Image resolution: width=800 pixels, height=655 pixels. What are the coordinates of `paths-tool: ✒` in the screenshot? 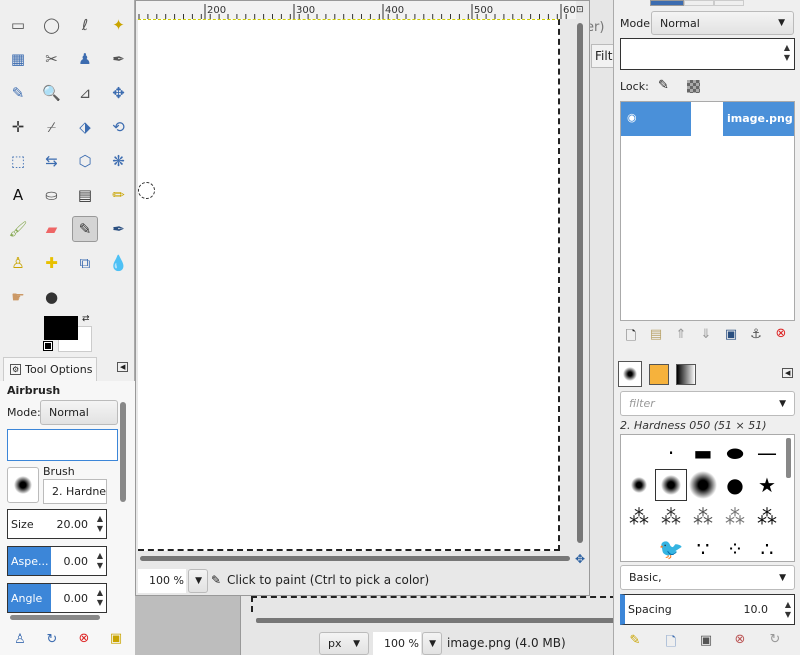 It's located at (119, 59).